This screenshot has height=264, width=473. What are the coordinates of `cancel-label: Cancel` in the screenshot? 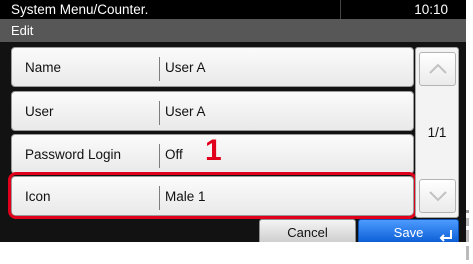 It's located at (307, 232).